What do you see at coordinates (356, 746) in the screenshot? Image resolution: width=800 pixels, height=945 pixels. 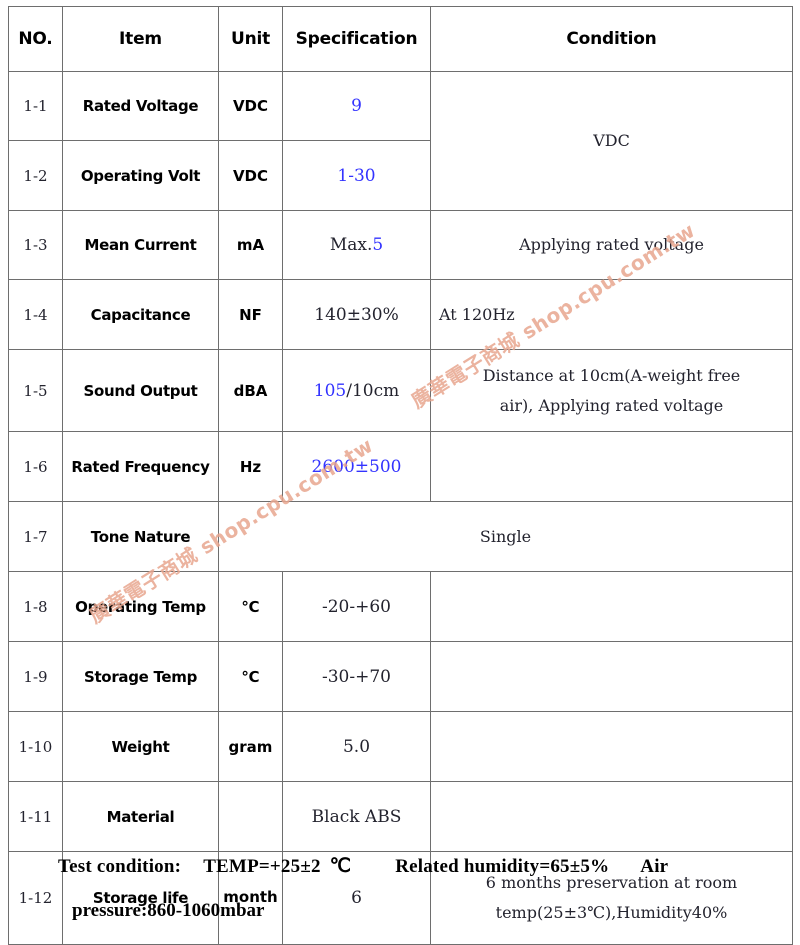 I see `cell-specification: 5.0` at bounding box center [356, 746].